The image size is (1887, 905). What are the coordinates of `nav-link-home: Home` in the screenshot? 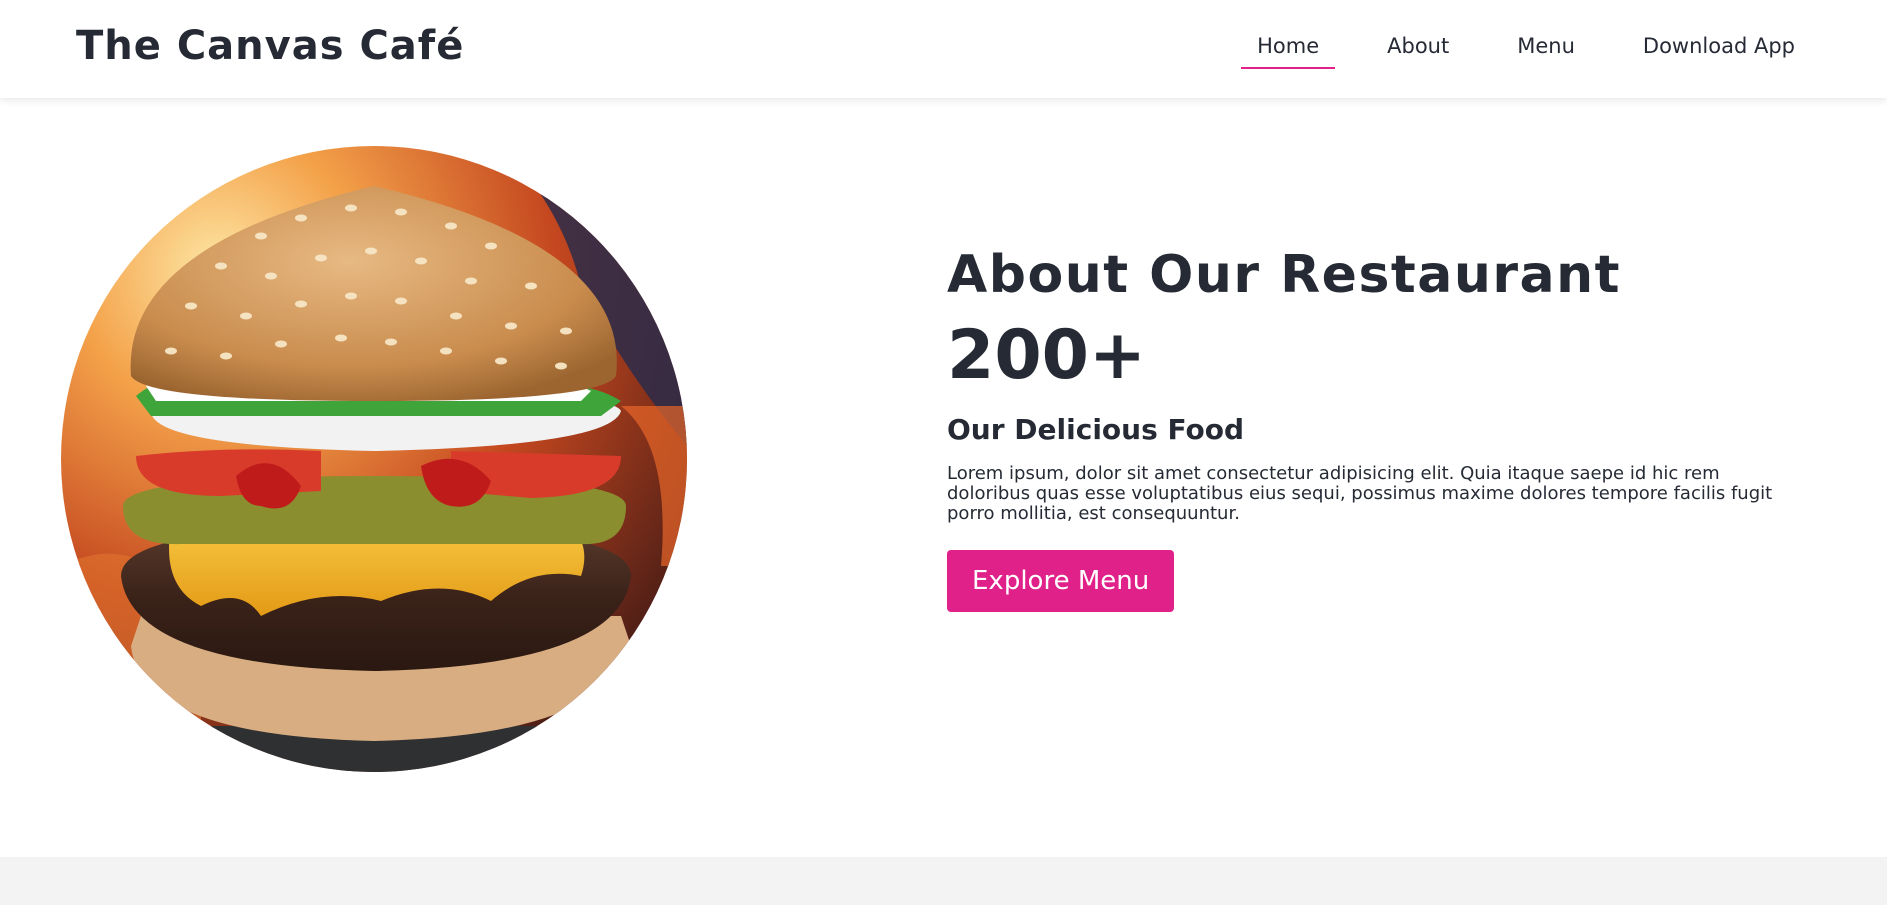 It's located at (1288, 49).